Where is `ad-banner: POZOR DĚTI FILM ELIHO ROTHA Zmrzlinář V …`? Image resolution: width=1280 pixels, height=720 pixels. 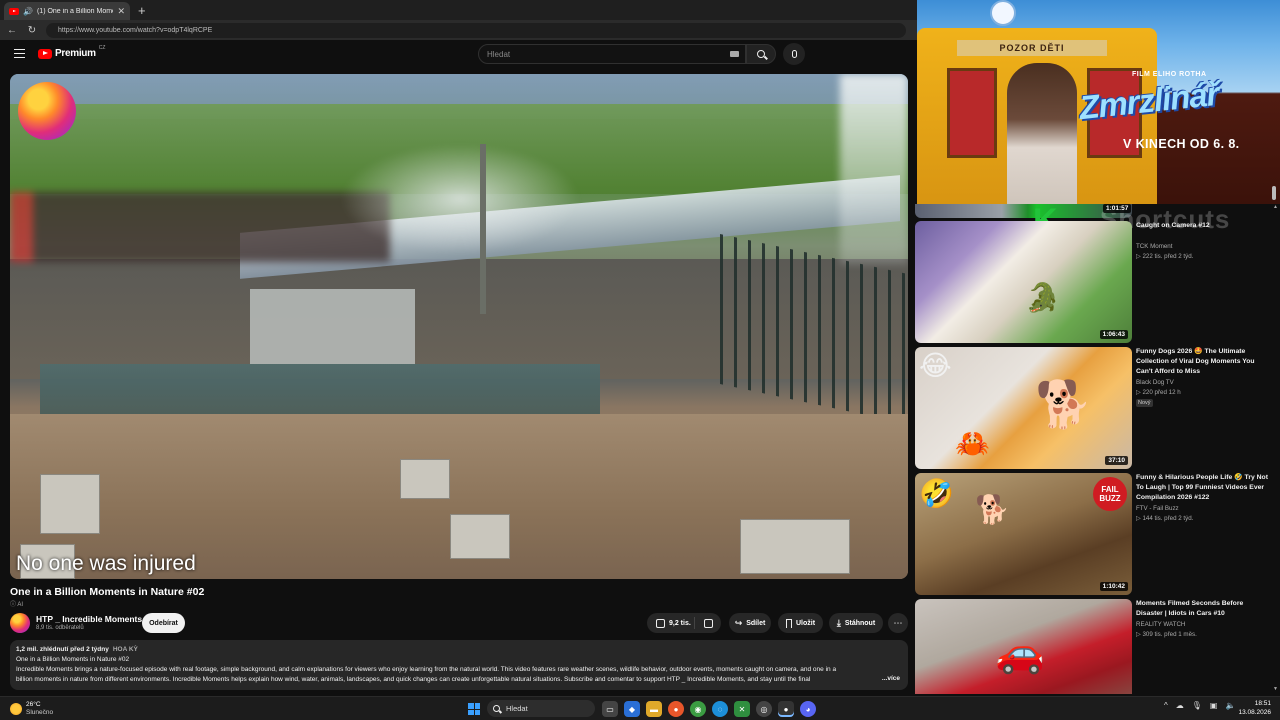
ad-banner: POZOR DĚTI FILM ELIHO ROTHA Zmrzlinář V … is located at coordinates (1098, 102).